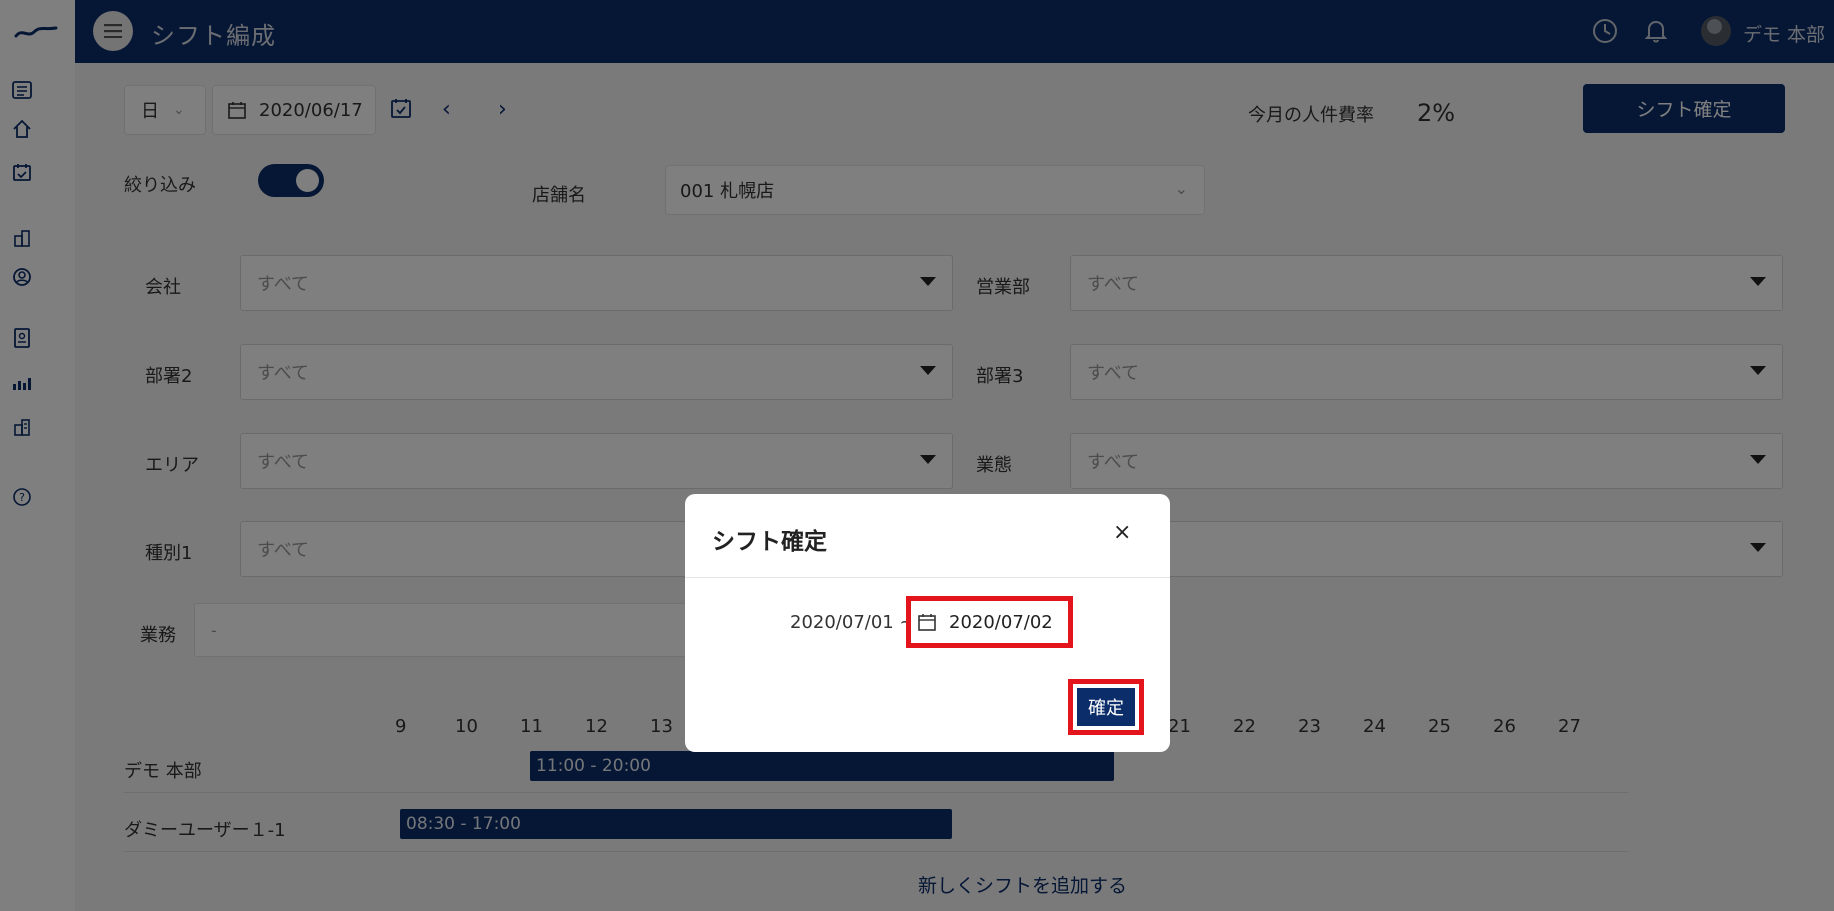  Describe the element at coordinates (769, 542) in the screenshot. I see `dialog-title: シフト確定` at that location.